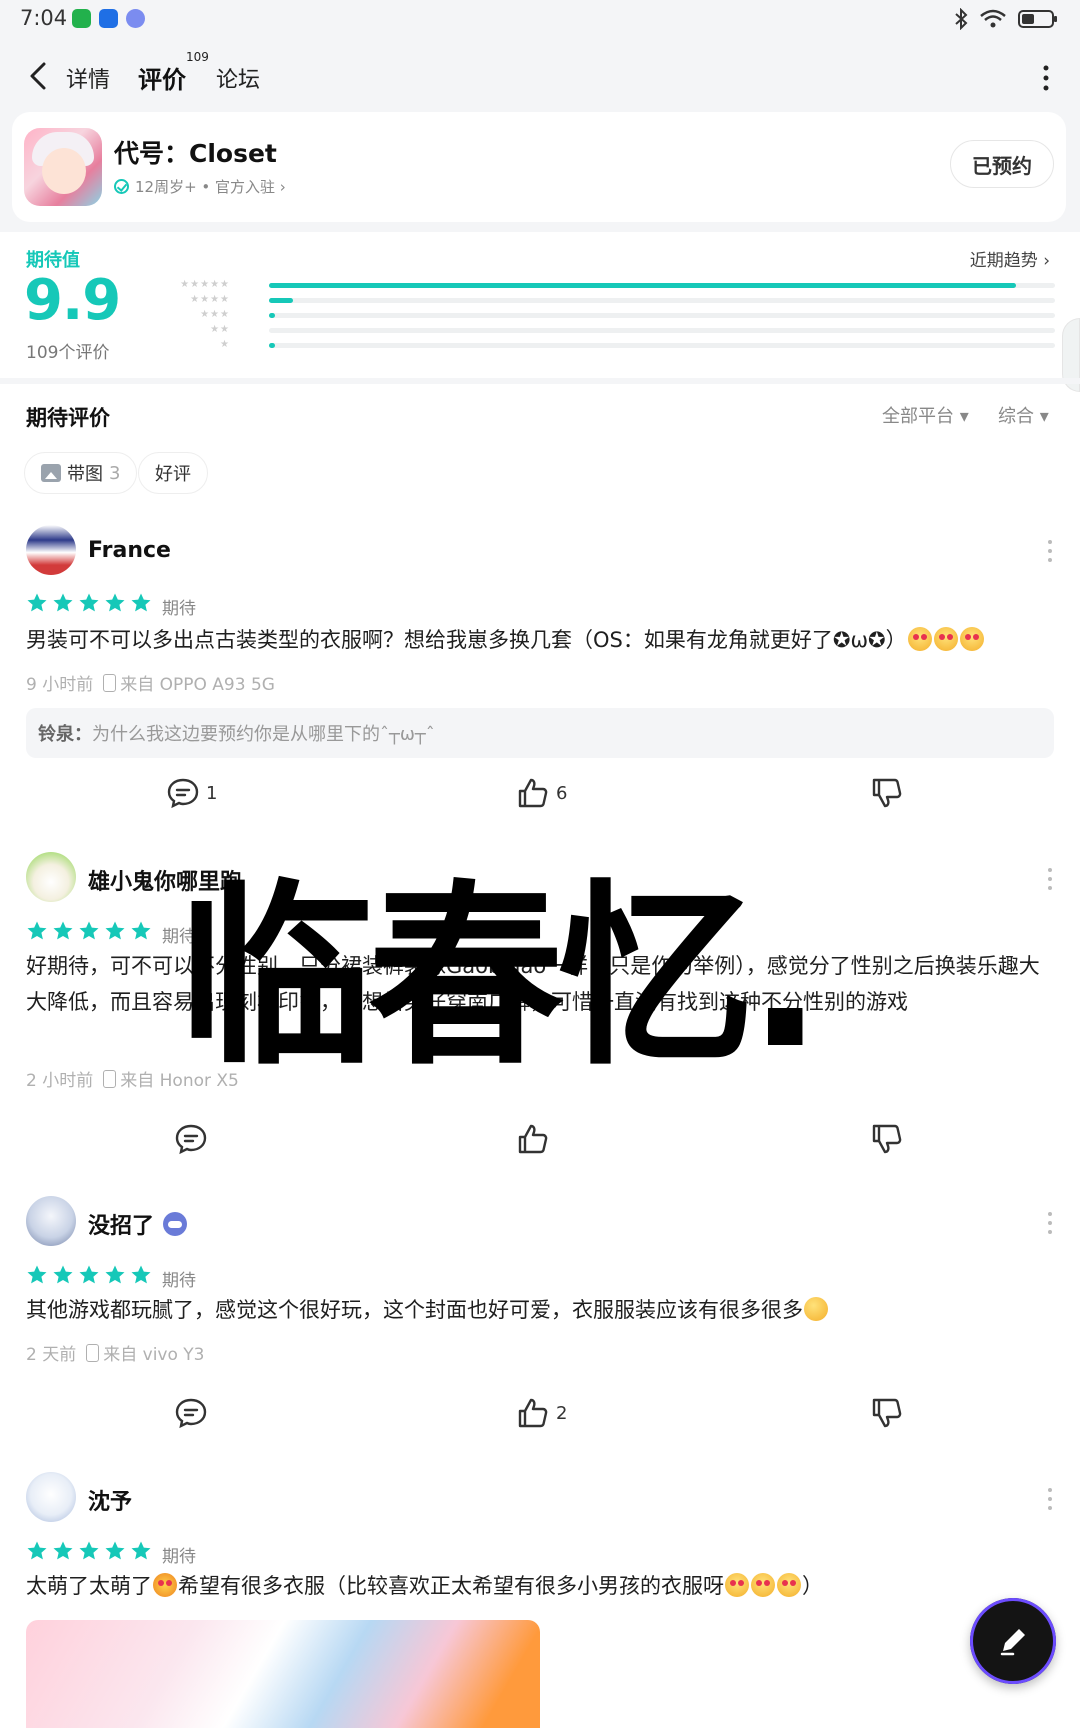  I want to click on chip-label: 好评, so click(173, 474).